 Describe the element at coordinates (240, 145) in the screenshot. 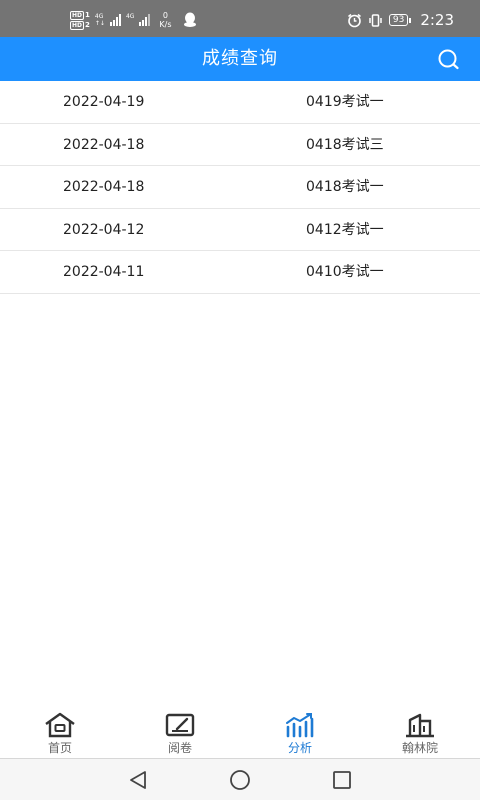

I see `table-row: 2022-04-18 0418考试三` at that location.